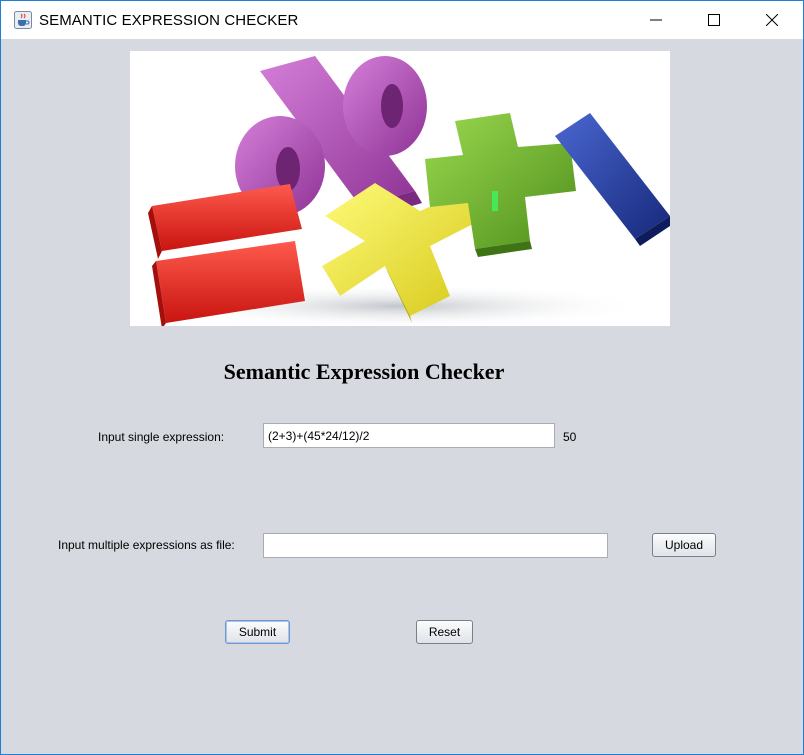 The image size is (804, 755). What do you see at coordinates (23, 20) in the screenshot?
I see `java-cup-icon` at bounding box center [23, 20].